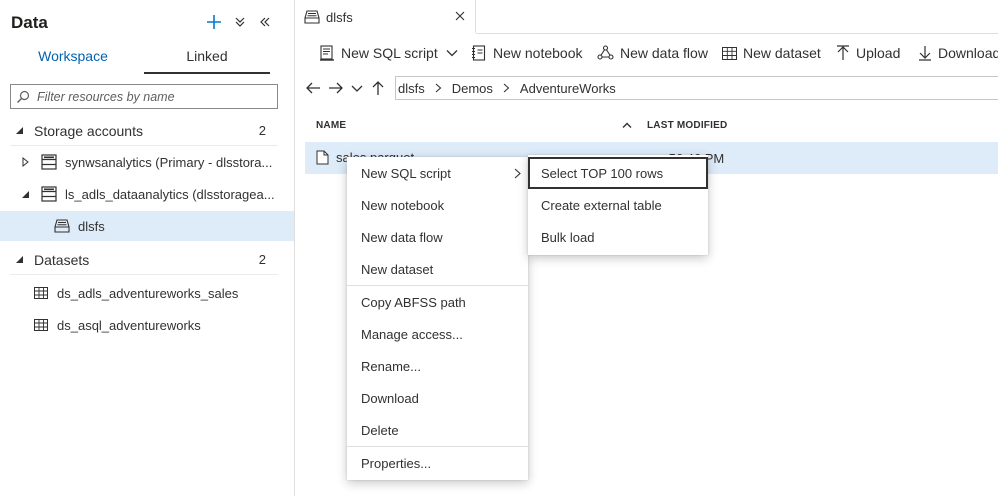 The height and width of the screenshot is (496, 998). What do you see at coordinates (411, 88) in the screenshot?
I see `breadcrumb-item: dlsfs` at bounding box center [411, 88].